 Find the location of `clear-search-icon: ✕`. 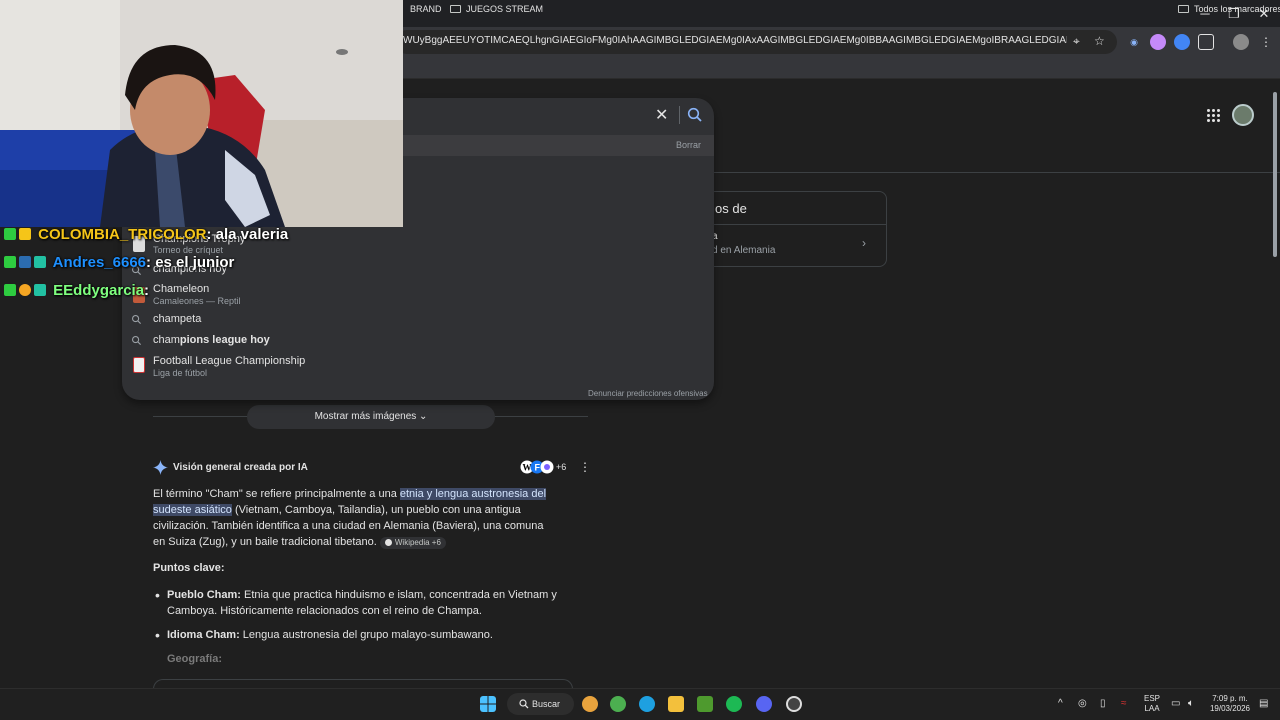

clear-search-icon: ✕ is located at coordinates (661, 115).